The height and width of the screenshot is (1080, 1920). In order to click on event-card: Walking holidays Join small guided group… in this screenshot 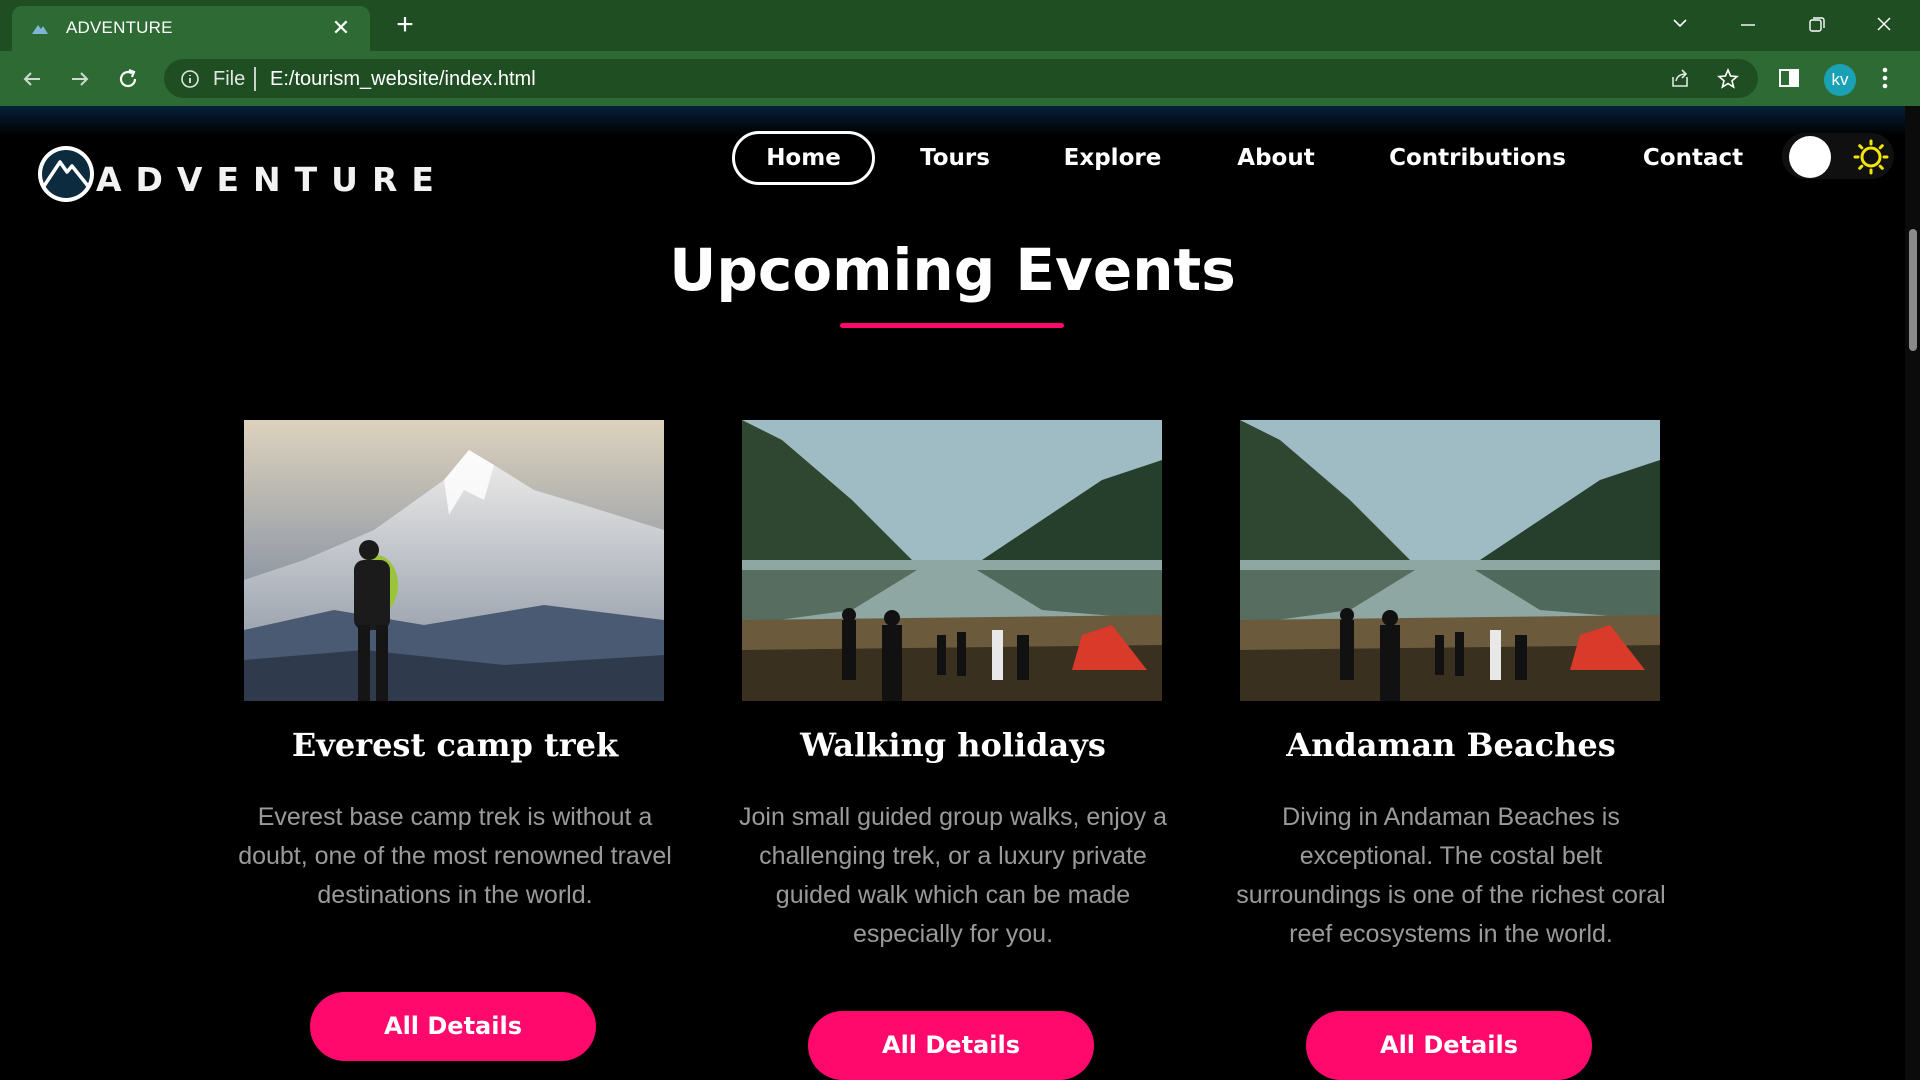, I will do `click(958, 750)`.